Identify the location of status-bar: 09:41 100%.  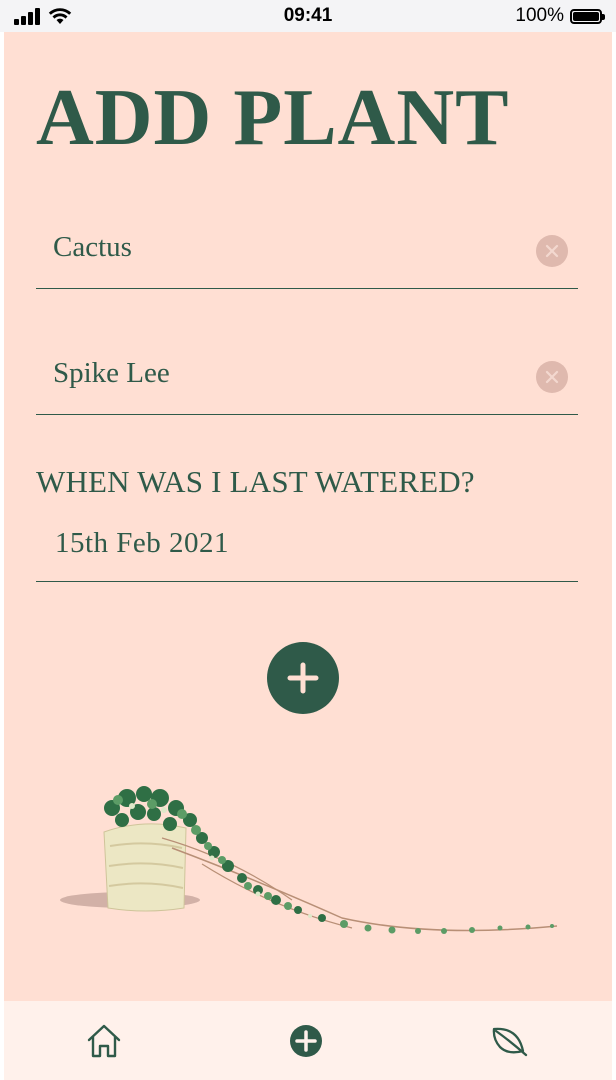
(308, 16).